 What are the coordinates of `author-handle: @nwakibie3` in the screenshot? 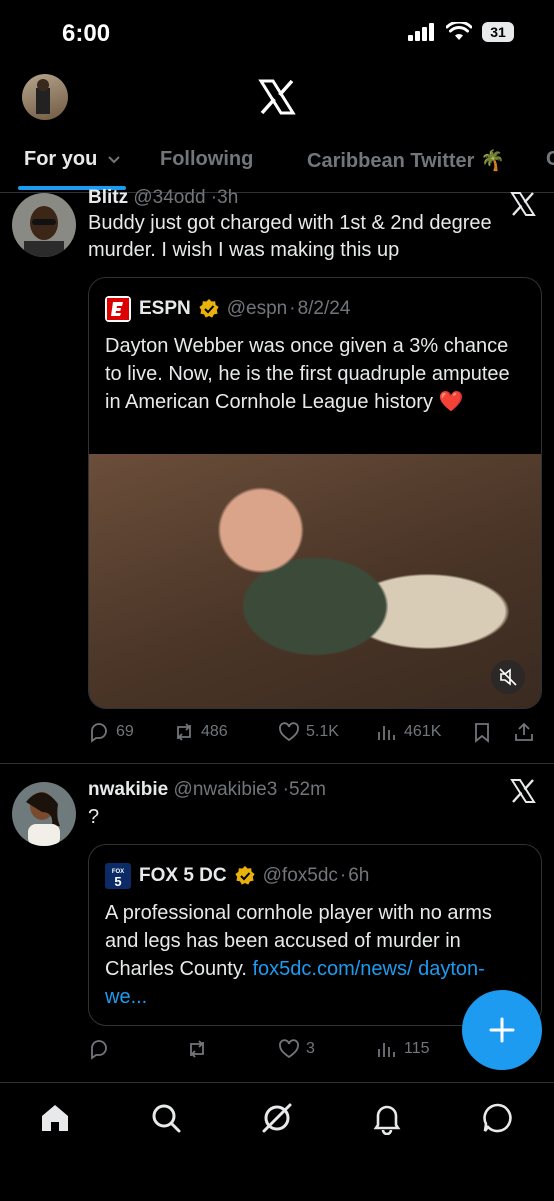 It's located at (226, 789).